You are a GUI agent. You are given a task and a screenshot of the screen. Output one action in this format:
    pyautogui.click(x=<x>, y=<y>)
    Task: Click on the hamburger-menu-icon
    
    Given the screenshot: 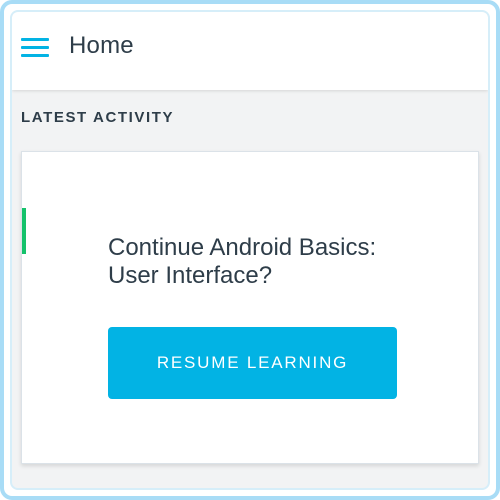 What is the action you would take?
    pyautogui.click(x=36, y=47)
    